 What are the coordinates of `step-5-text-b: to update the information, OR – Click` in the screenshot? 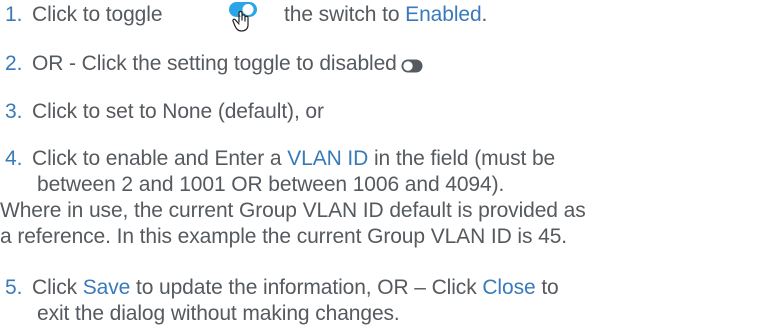 It's located at (306, 287).